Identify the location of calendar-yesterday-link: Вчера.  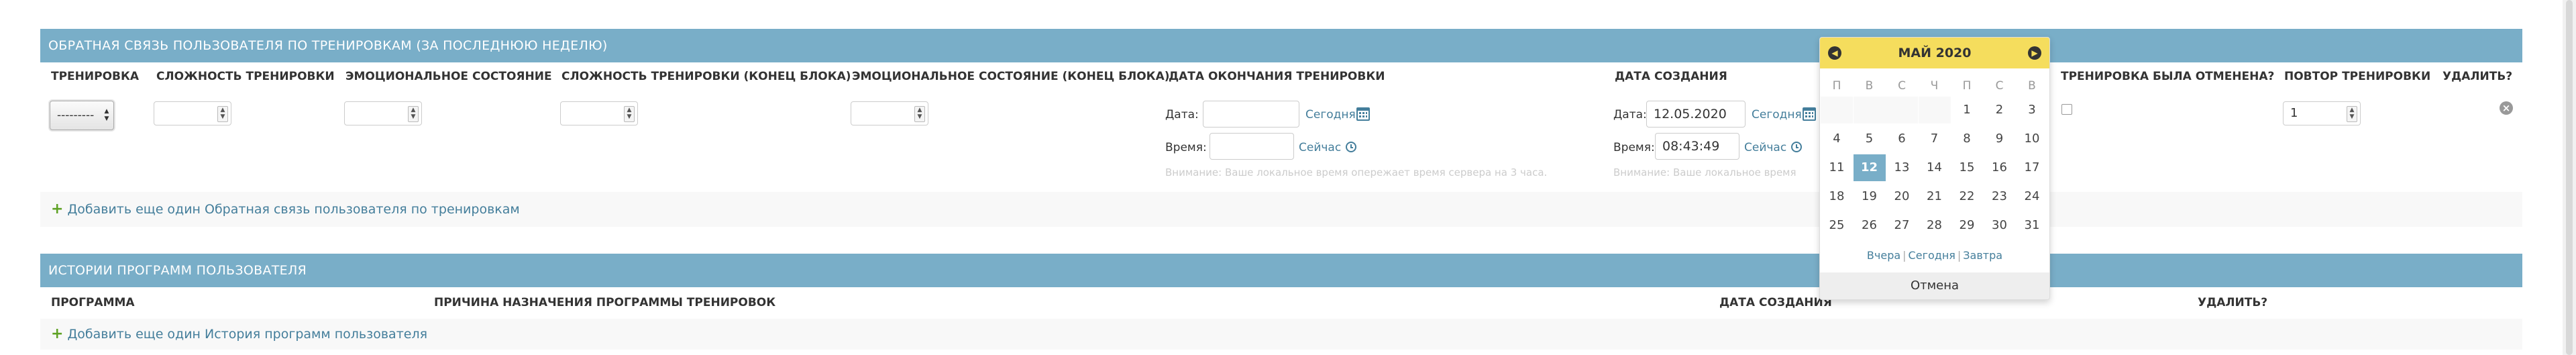
(1883, 255).